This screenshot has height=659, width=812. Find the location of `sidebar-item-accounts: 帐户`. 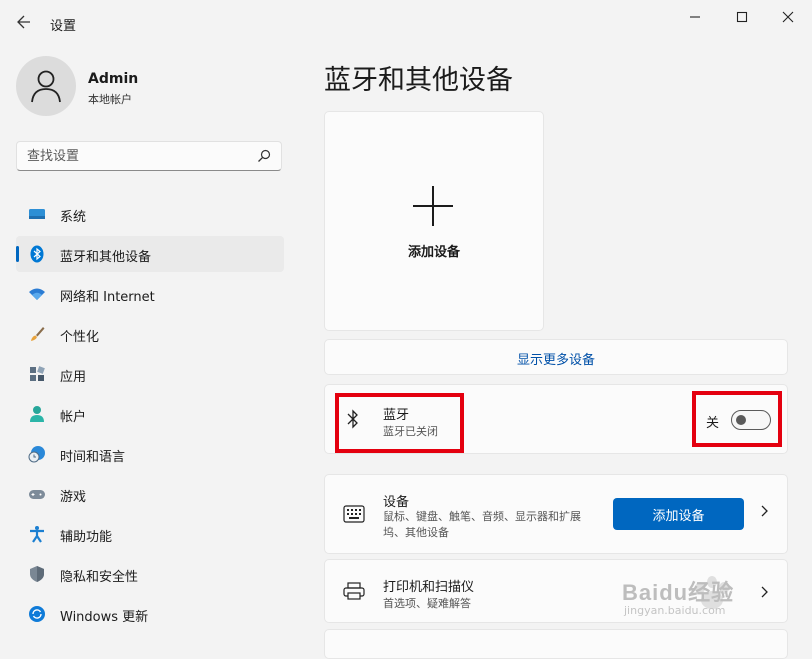

sidebar-item-accounts: 帐户 is located at coordinates (150, 414).